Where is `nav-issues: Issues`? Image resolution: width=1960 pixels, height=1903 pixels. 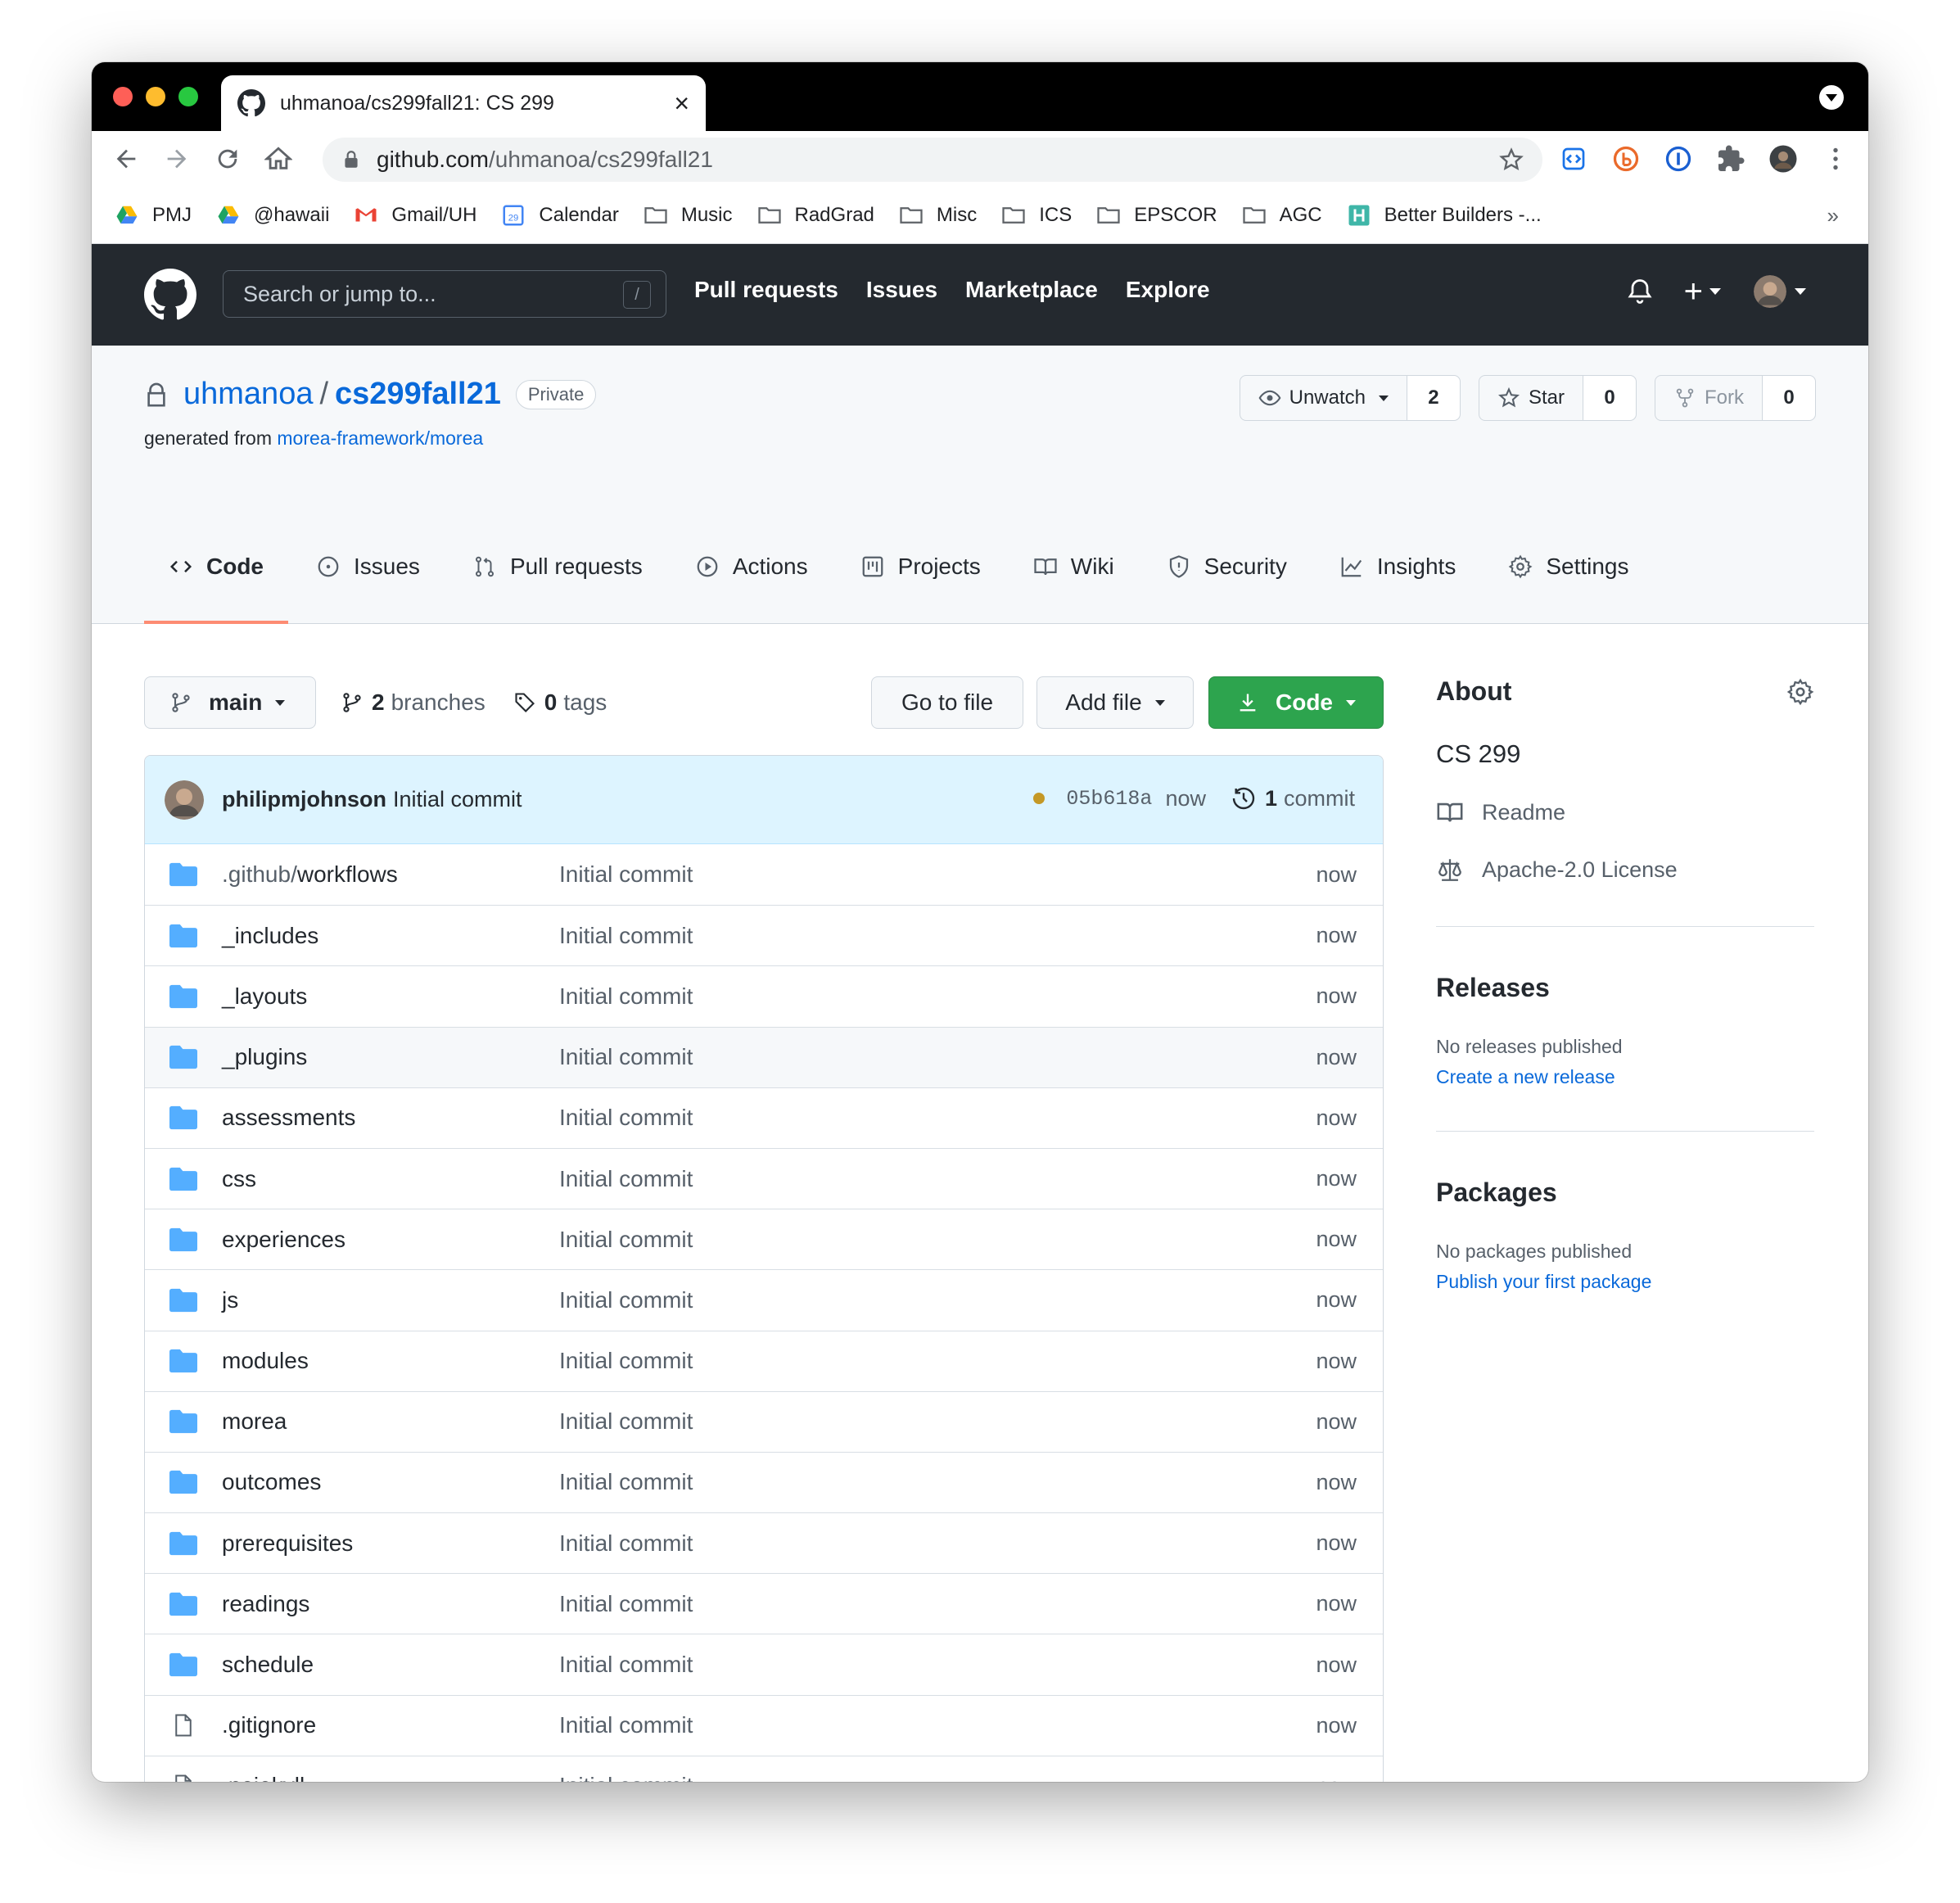
nav-issues: Issues is located at coordinates (901, 290).